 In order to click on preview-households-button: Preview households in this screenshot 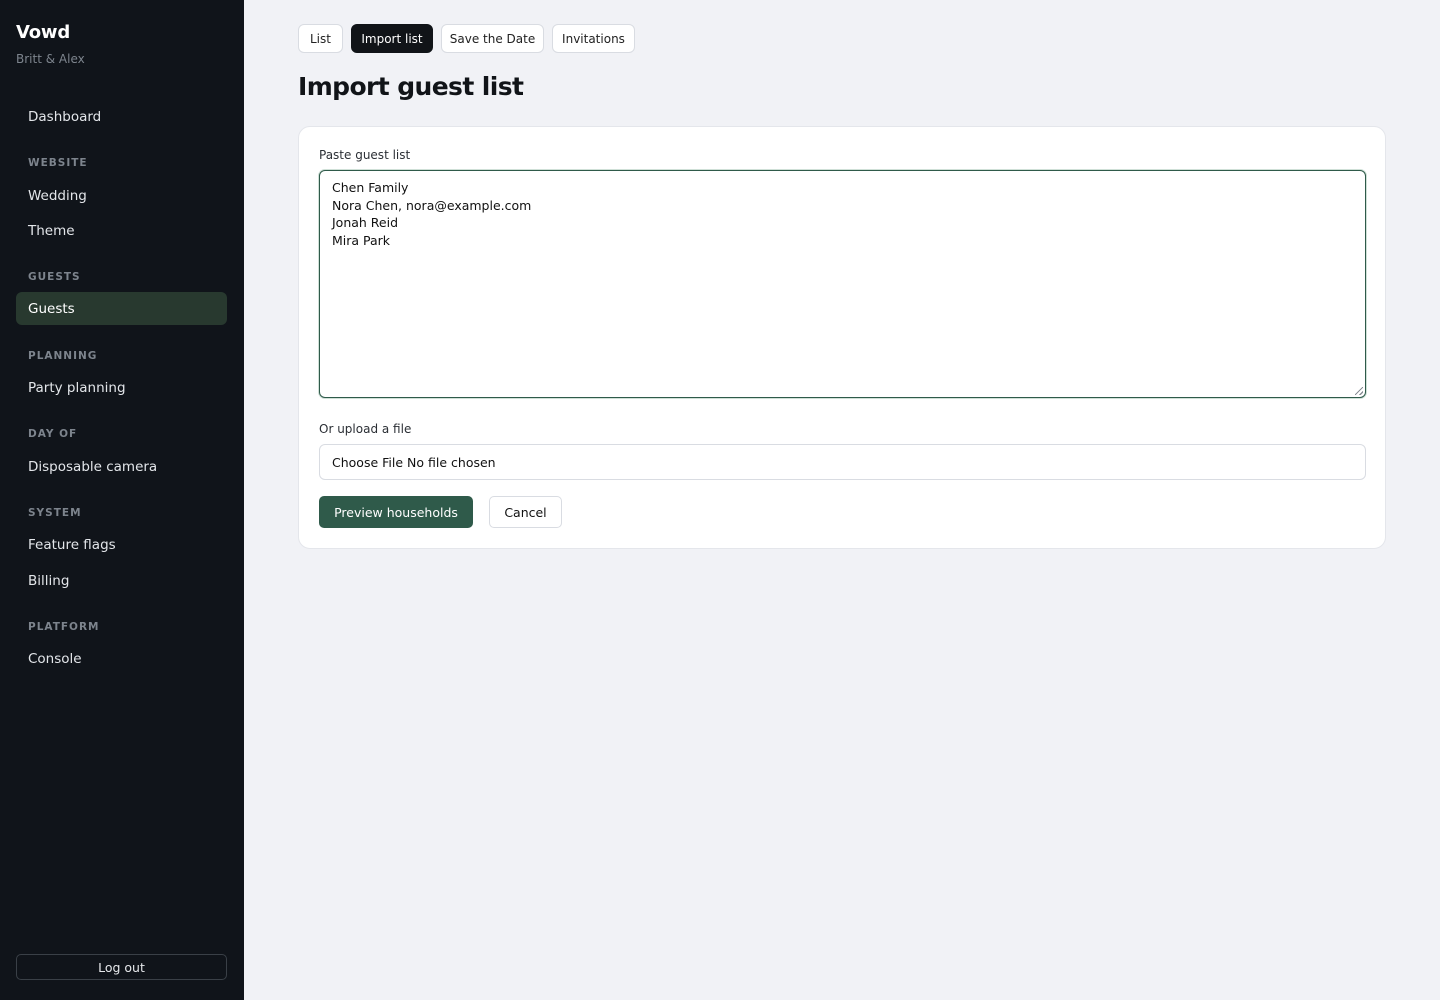, I will do `click(396, 512)`.